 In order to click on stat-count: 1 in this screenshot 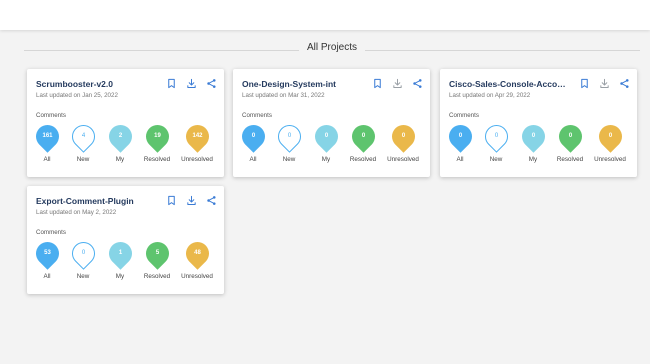, I will do `click(120, 253)`.